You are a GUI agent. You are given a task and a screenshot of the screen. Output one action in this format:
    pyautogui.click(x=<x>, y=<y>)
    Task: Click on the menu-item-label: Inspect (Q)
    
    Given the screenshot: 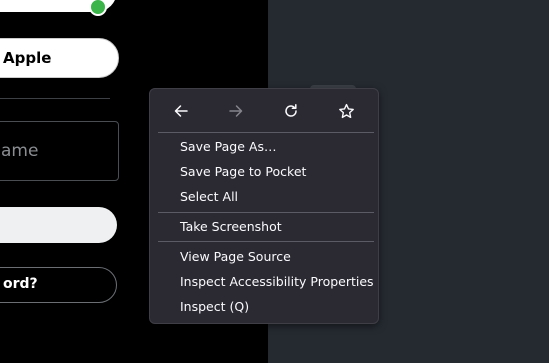 What is the action you would take?
    pyautogui.click(x=215, y=306)
    